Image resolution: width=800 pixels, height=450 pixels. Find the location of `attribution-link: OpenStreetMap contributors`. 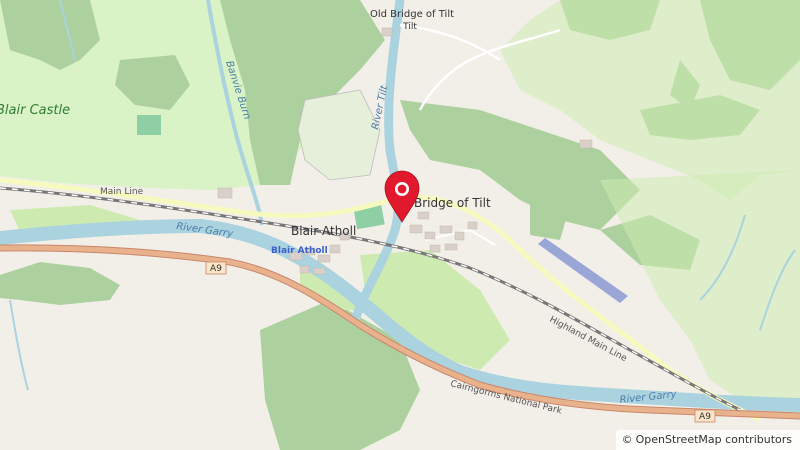

attribution-link: OpenStreetMap contributors is located at coordinates (714, 439).